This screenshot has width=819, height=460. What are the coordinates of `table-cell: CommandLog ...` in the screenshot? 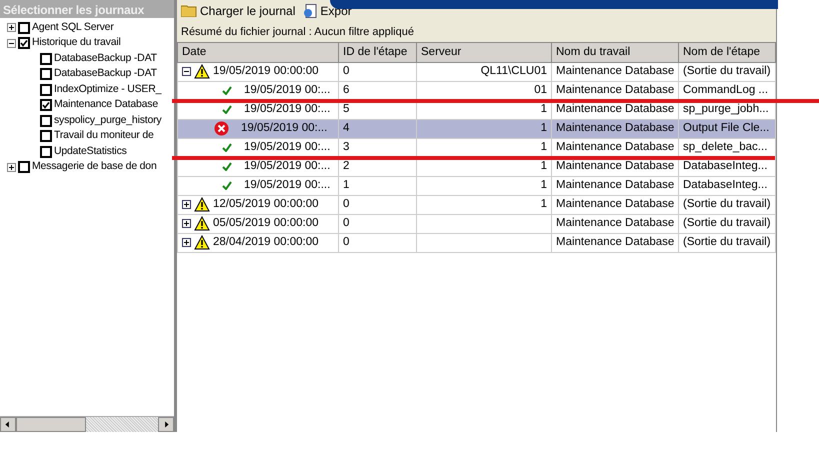 It's located at (725, 90).